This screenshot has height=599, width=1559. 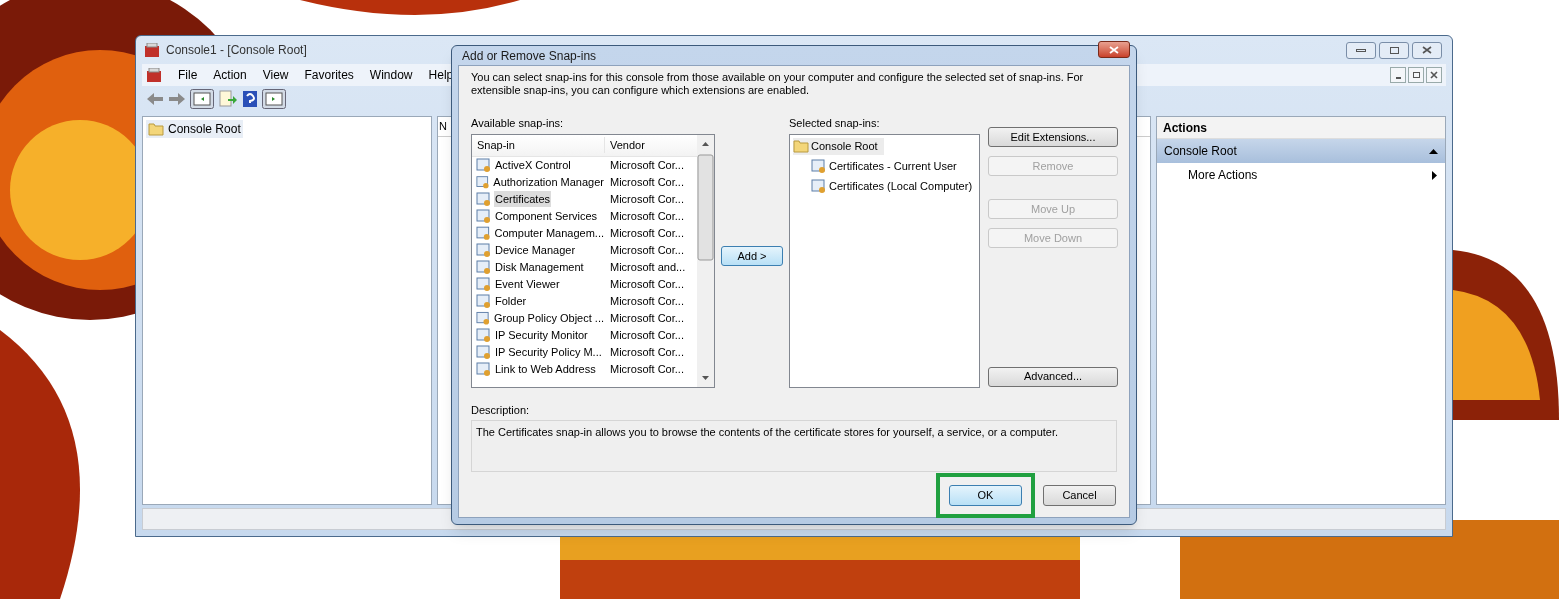 What do you see at coordinates (329, 75) in the screenshot?
I see `menu-item: Favorites` at bounding box center [329, 75].